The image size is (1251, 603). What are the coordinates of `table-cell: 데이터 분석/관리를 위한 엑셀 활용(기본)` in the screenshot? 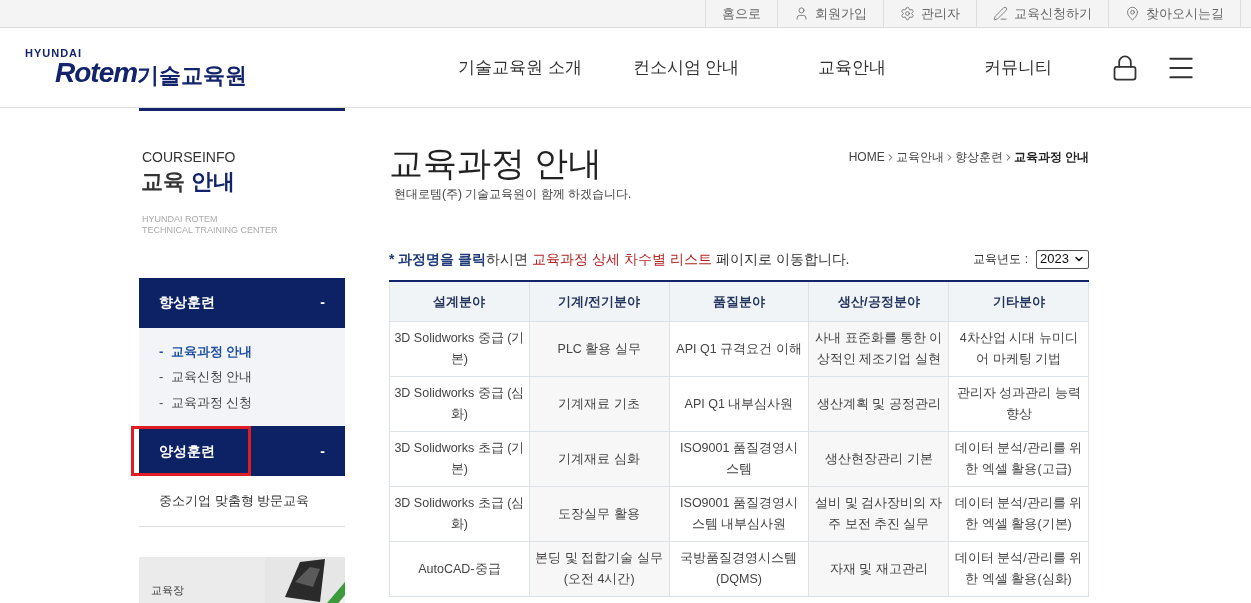 It's located at (1018, 514).